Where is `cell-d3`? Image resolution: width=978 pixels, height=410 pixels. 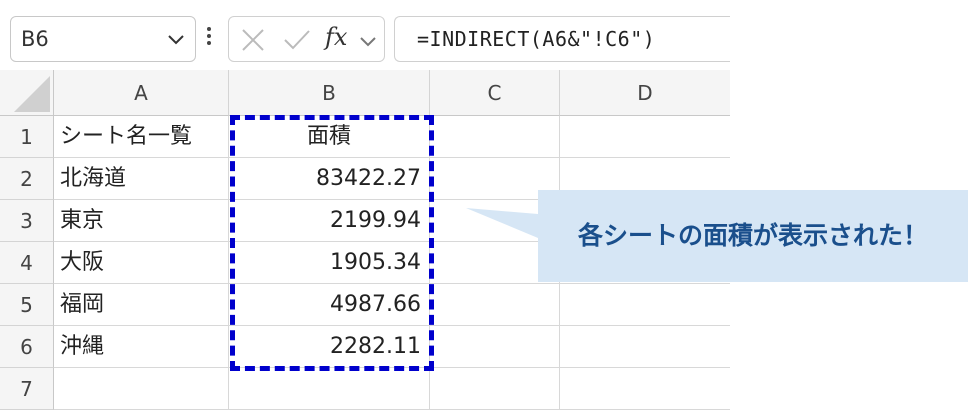 cell-d3 is located at coordinates (645, 221).